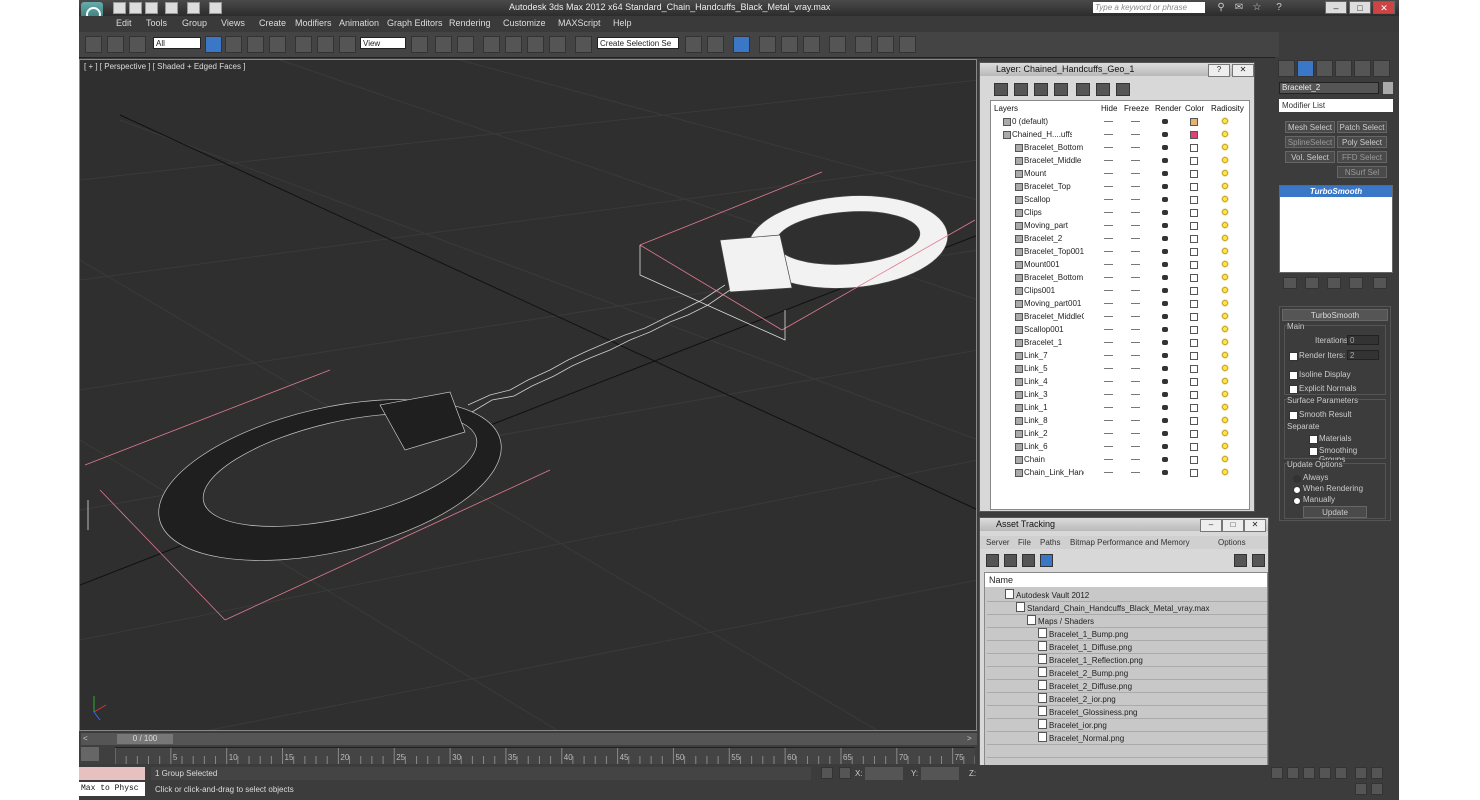  Describe the element at coordinates (1054, 355) in the screenshot. I see `layer-name: Link_7` at that location.